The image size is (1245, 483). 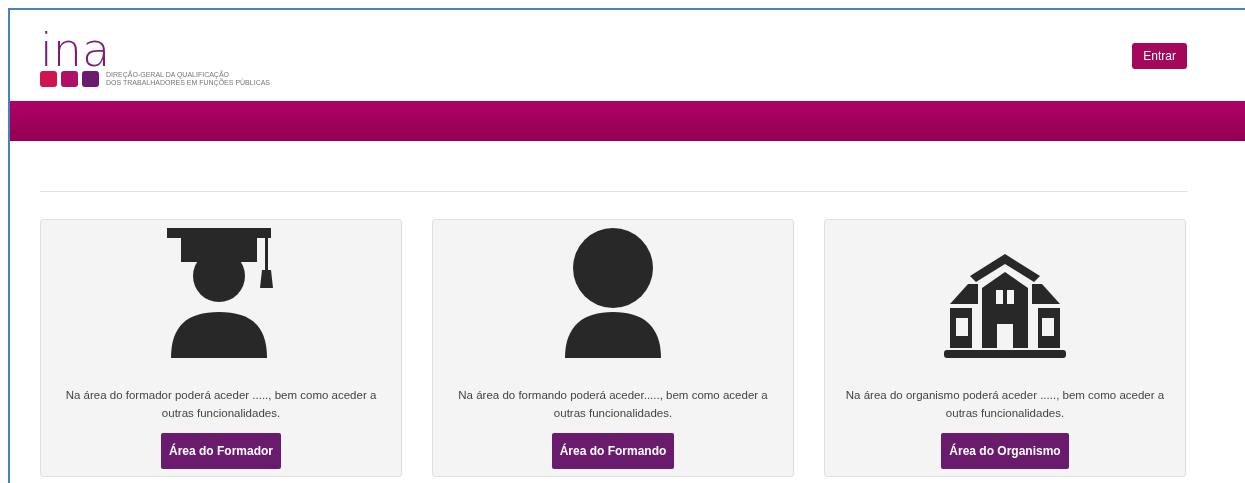 What do you see at coordinates (613, 451) in the screenshot?
I see `area-button: Área do Formando` at bounding box center [613, 451].